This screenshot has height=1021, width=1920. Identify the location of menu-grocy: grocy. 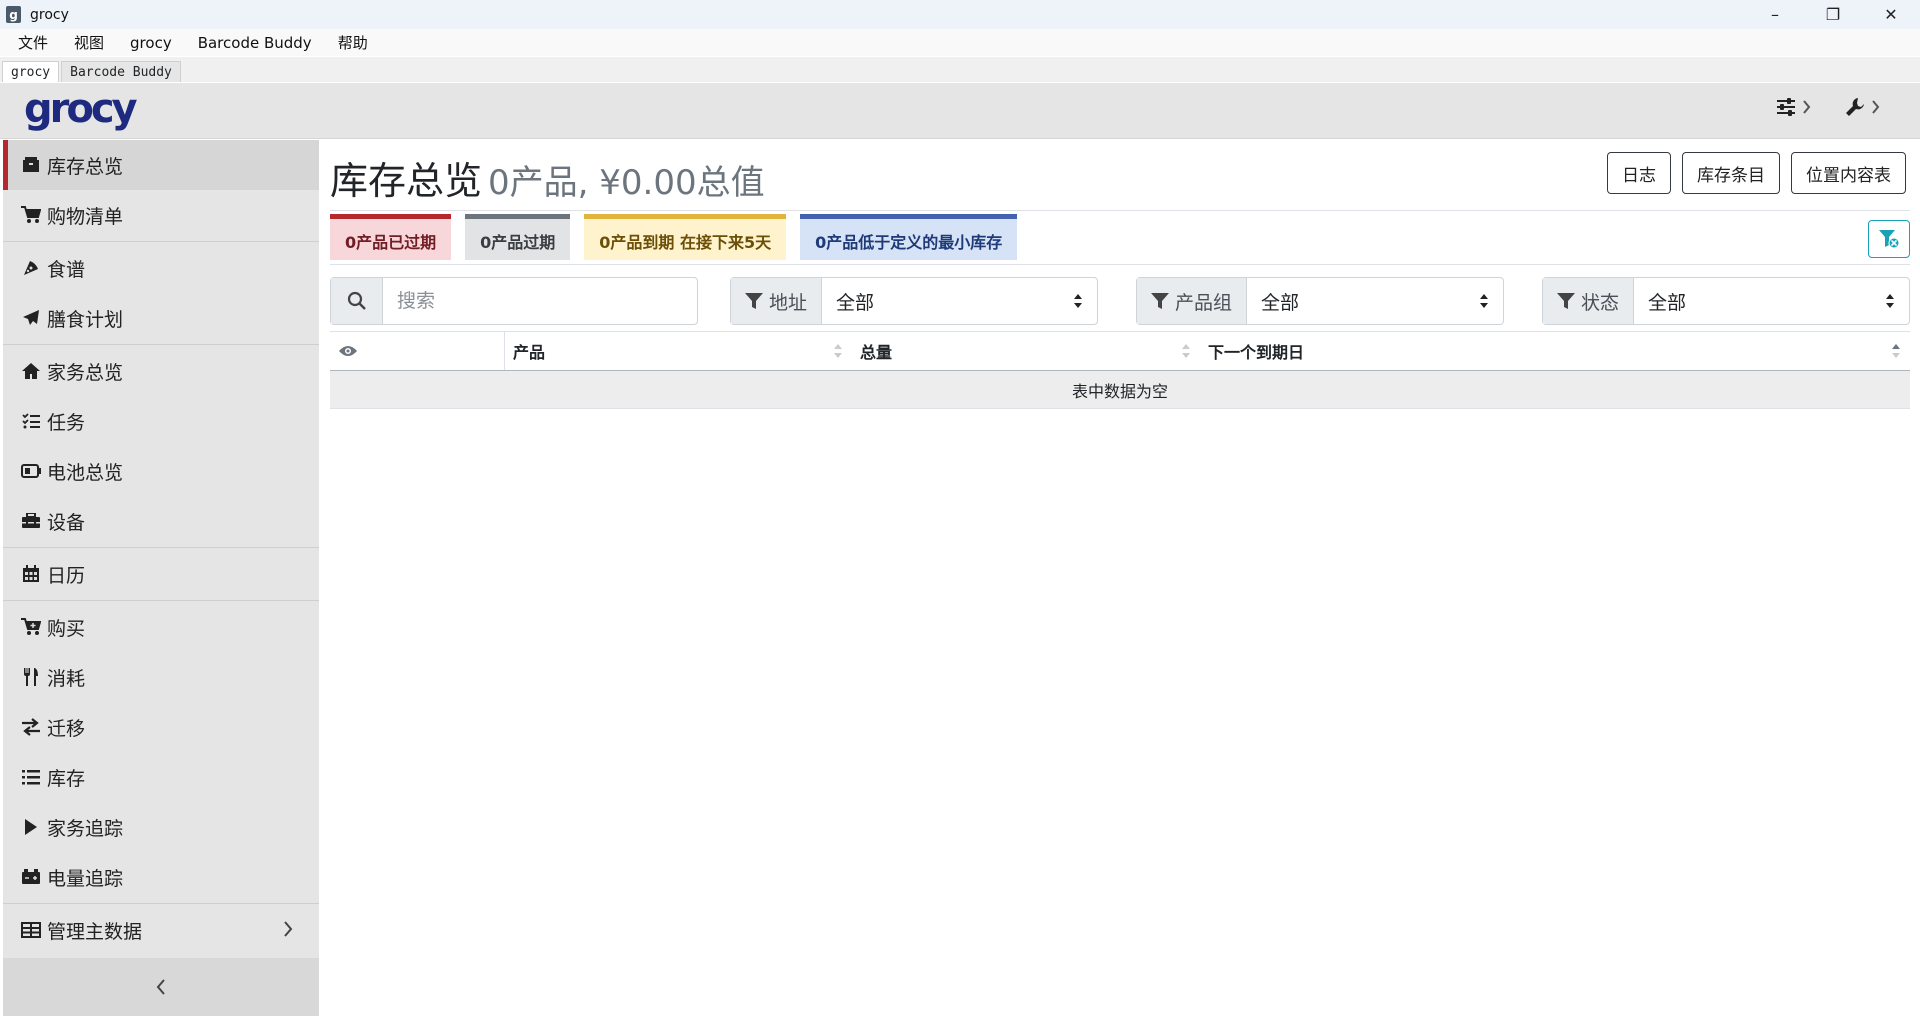
(151, 43).